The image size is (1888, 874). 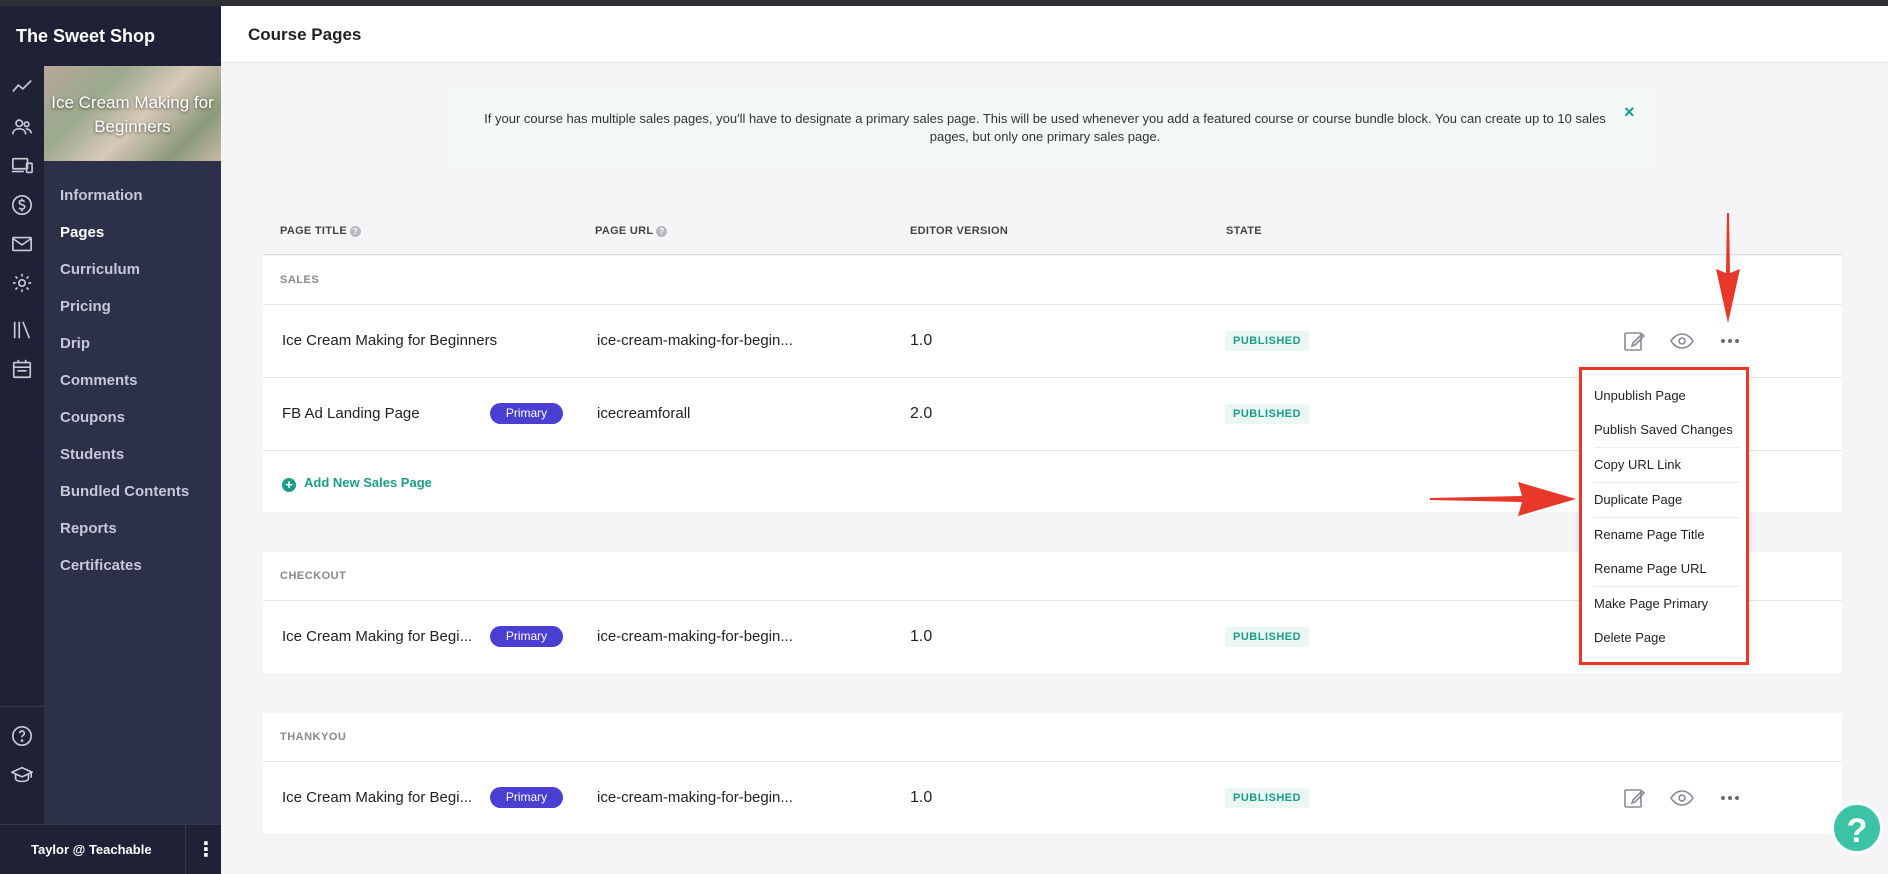 I want to click on gear-icon, so click(x=23, y=284).